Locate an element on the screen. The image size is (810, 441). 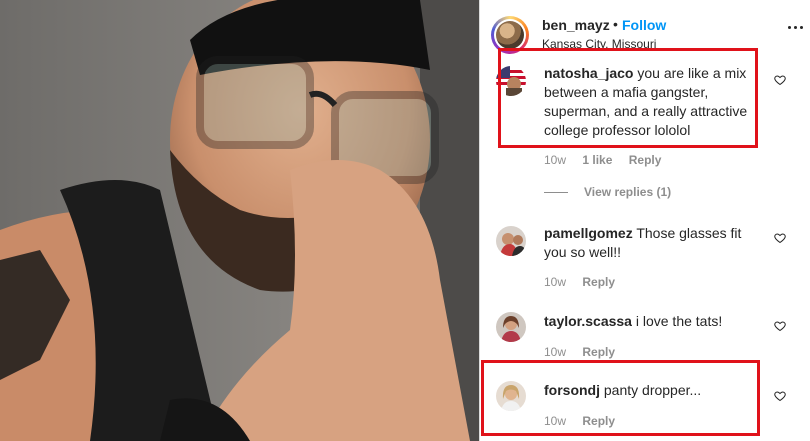
more-options-icon is located at coordinates (795, 27).